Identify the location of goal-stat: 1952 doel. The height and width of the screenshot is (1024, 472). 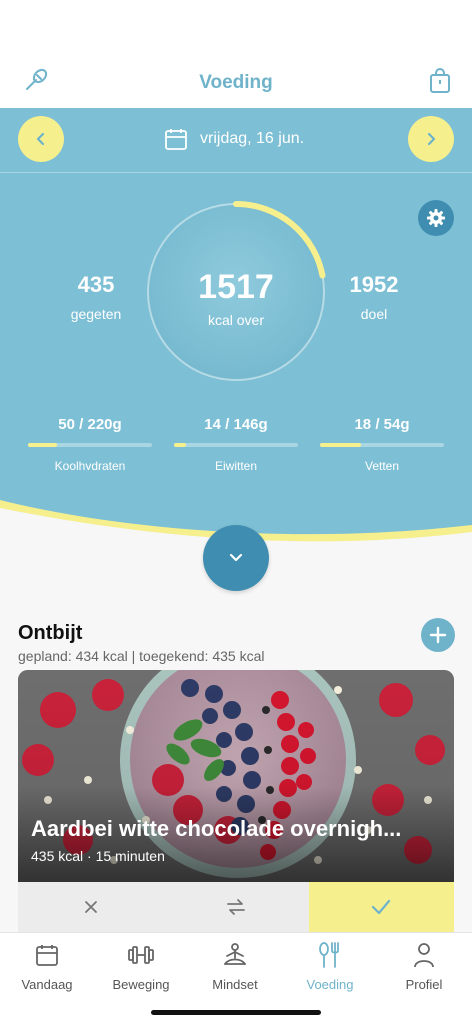
(374, 297).